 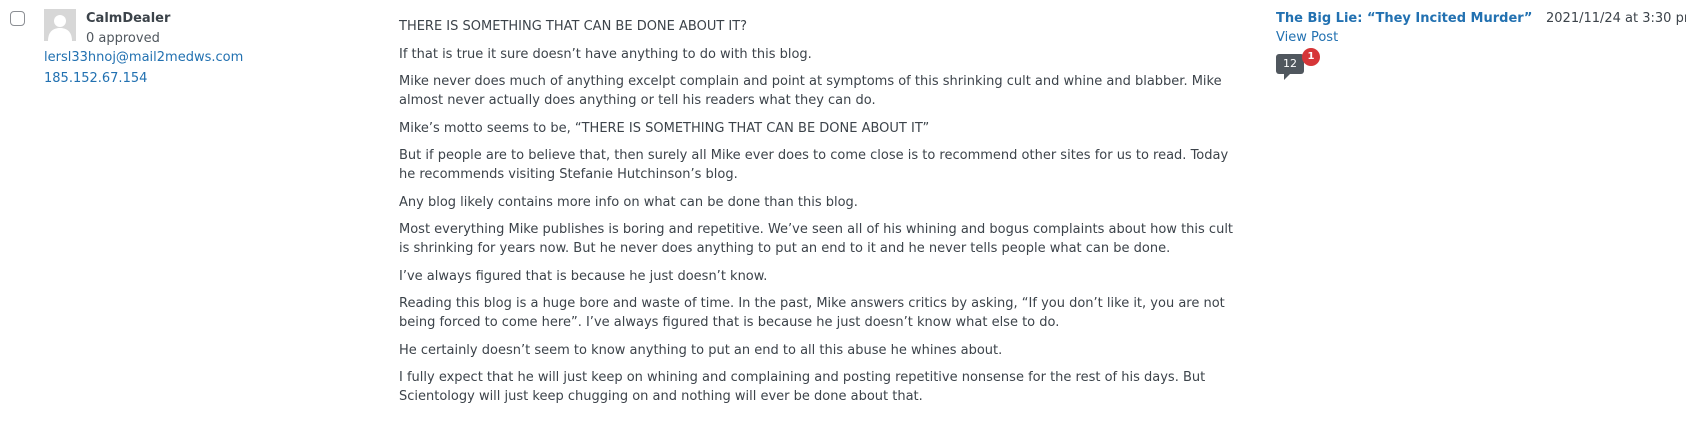 I want to click on author-email-link: lersl33hnoj@mail2medws.com, so click(x=143, y=58).